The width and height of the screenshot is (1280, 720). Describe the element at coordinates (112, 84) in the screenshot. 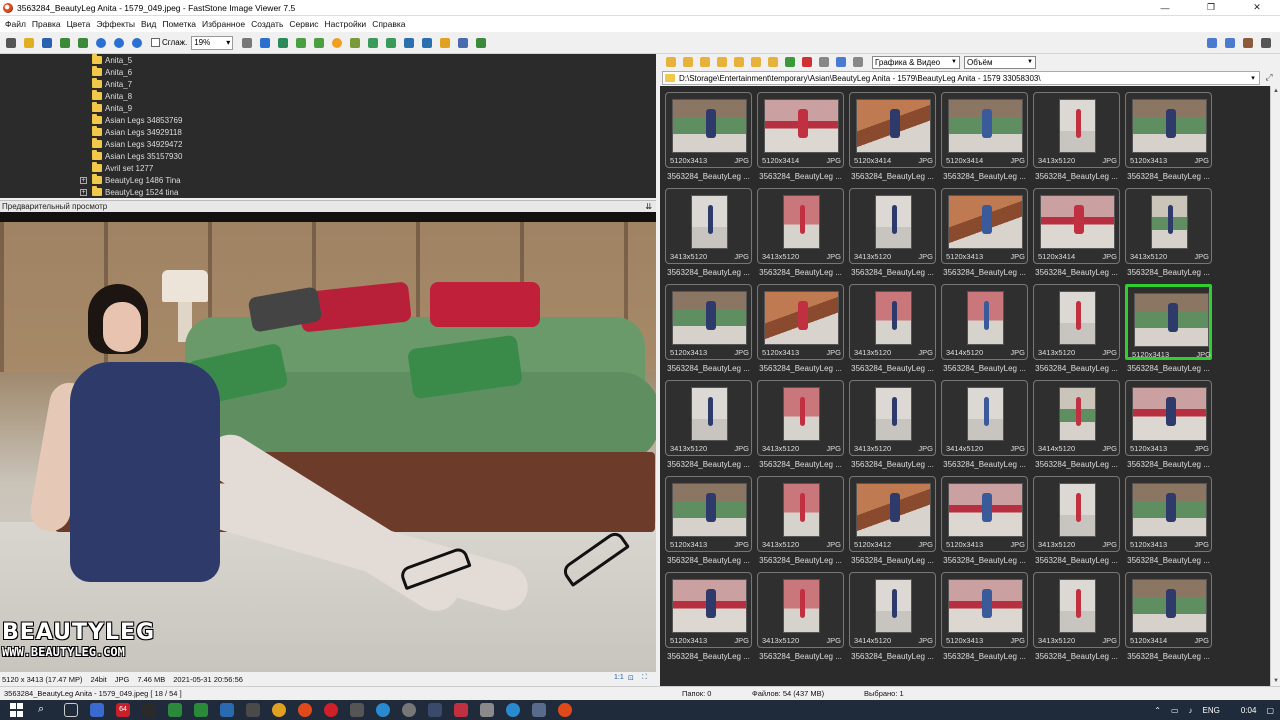

I see `tree-item: Anita_7` at that location.